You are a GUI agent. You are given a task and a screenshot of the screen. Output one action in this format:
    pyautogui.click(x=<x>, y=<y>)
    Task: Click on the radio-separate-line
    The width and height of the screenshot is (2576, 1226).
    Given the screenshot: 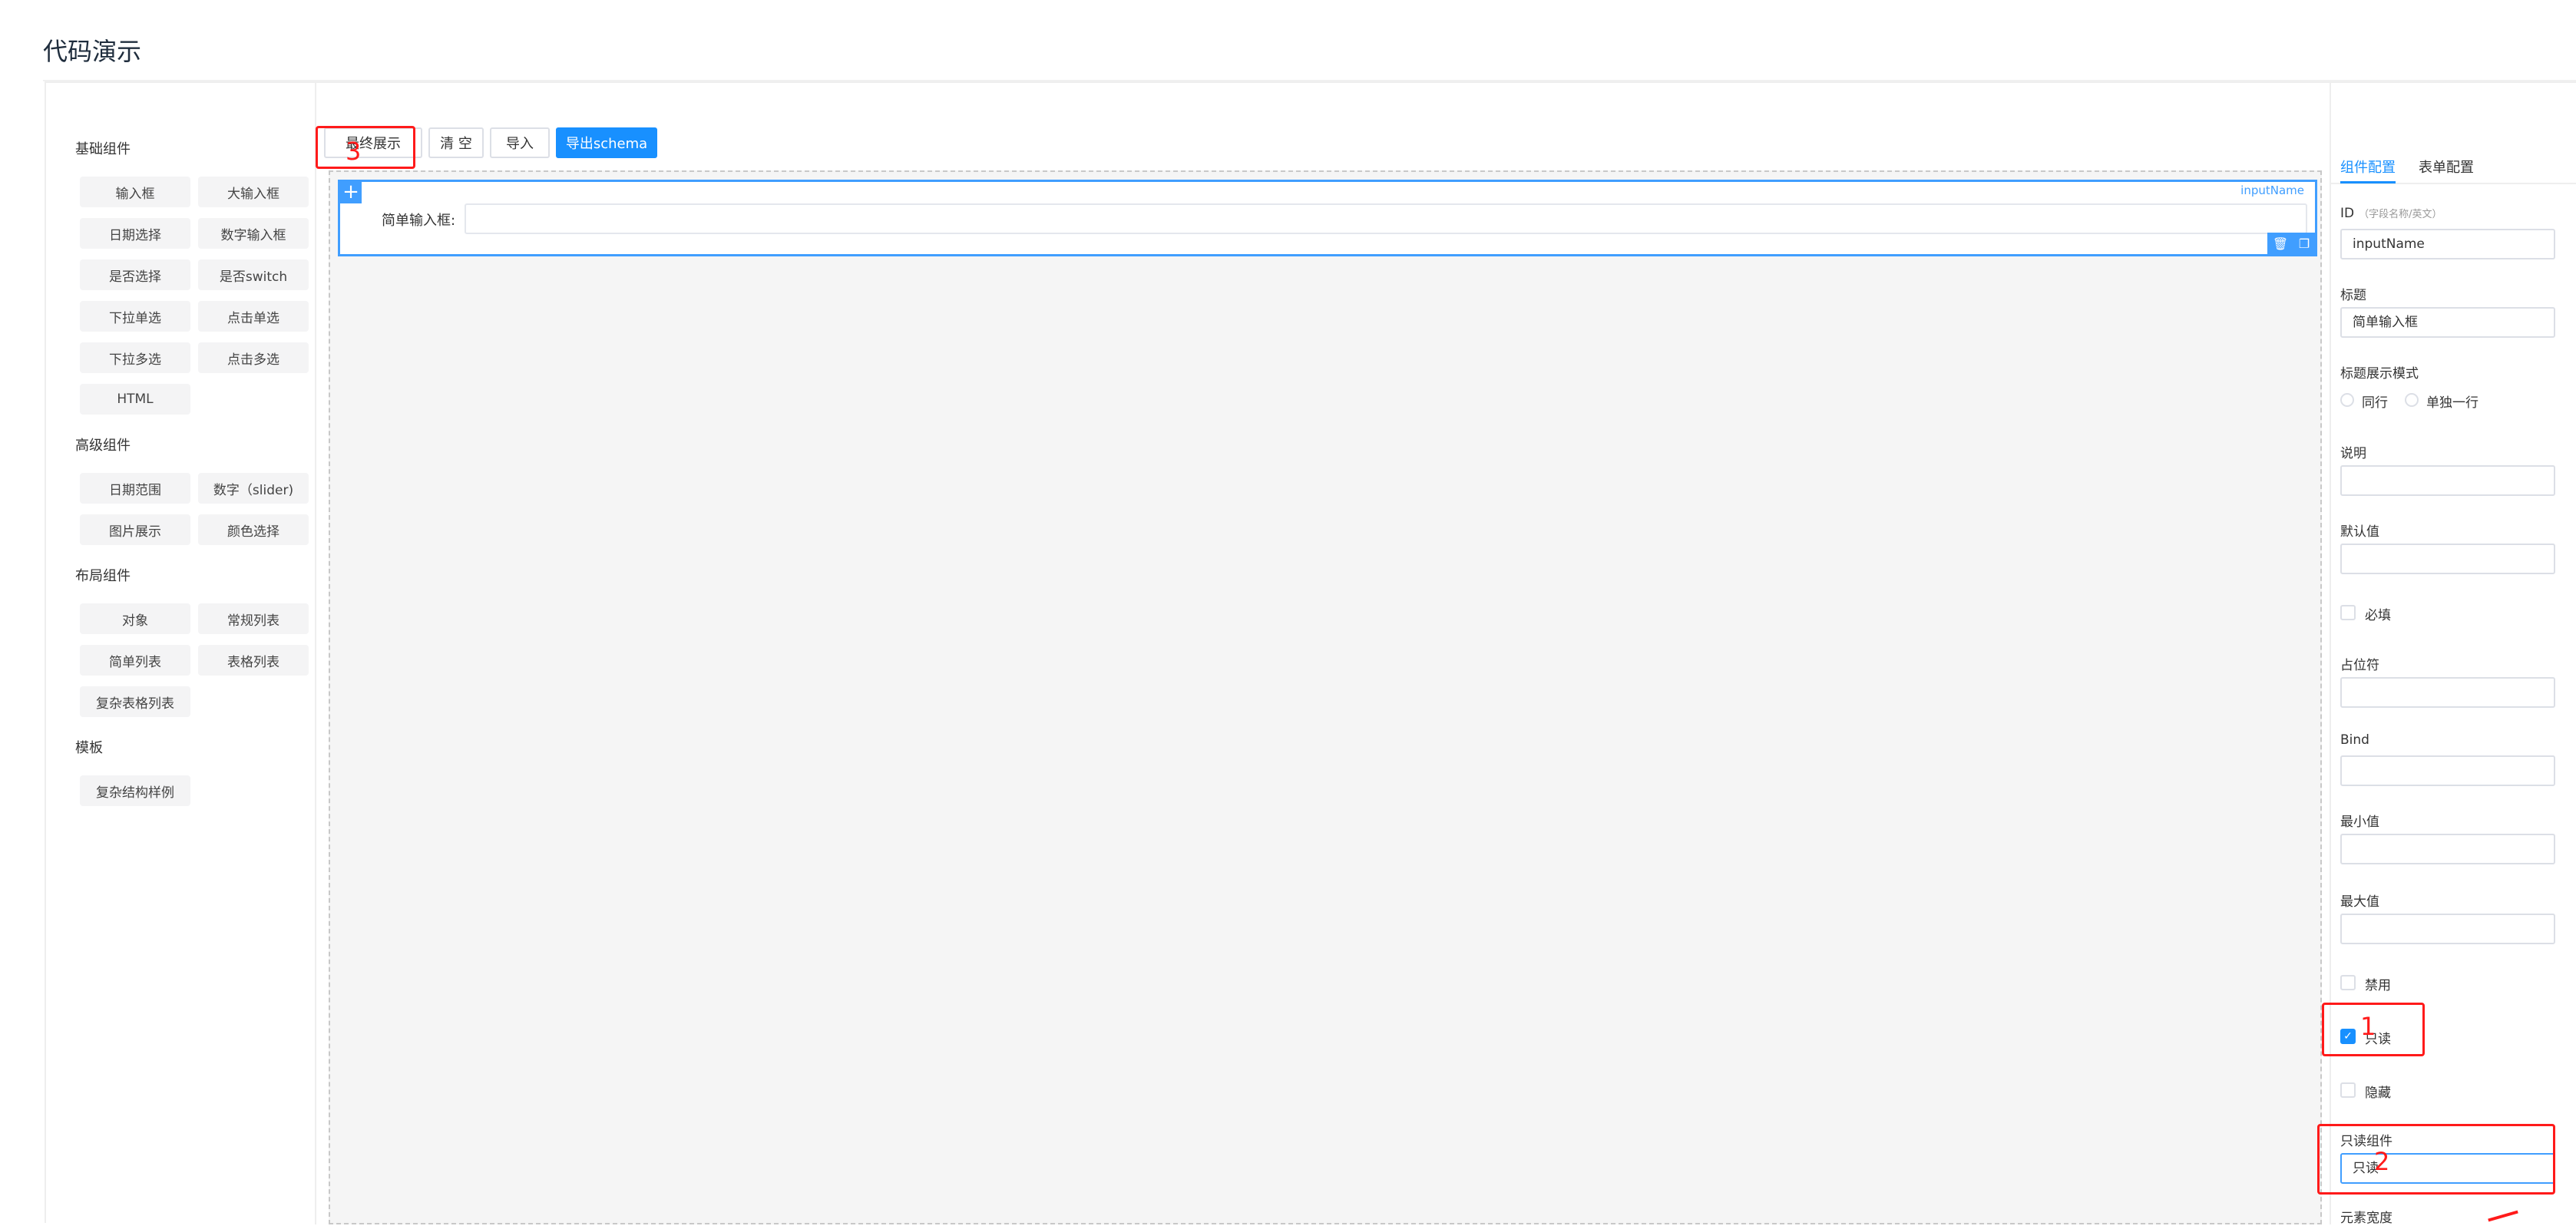 What is the action you would take?
    pyautogui.click(x=2412, y=400)
    